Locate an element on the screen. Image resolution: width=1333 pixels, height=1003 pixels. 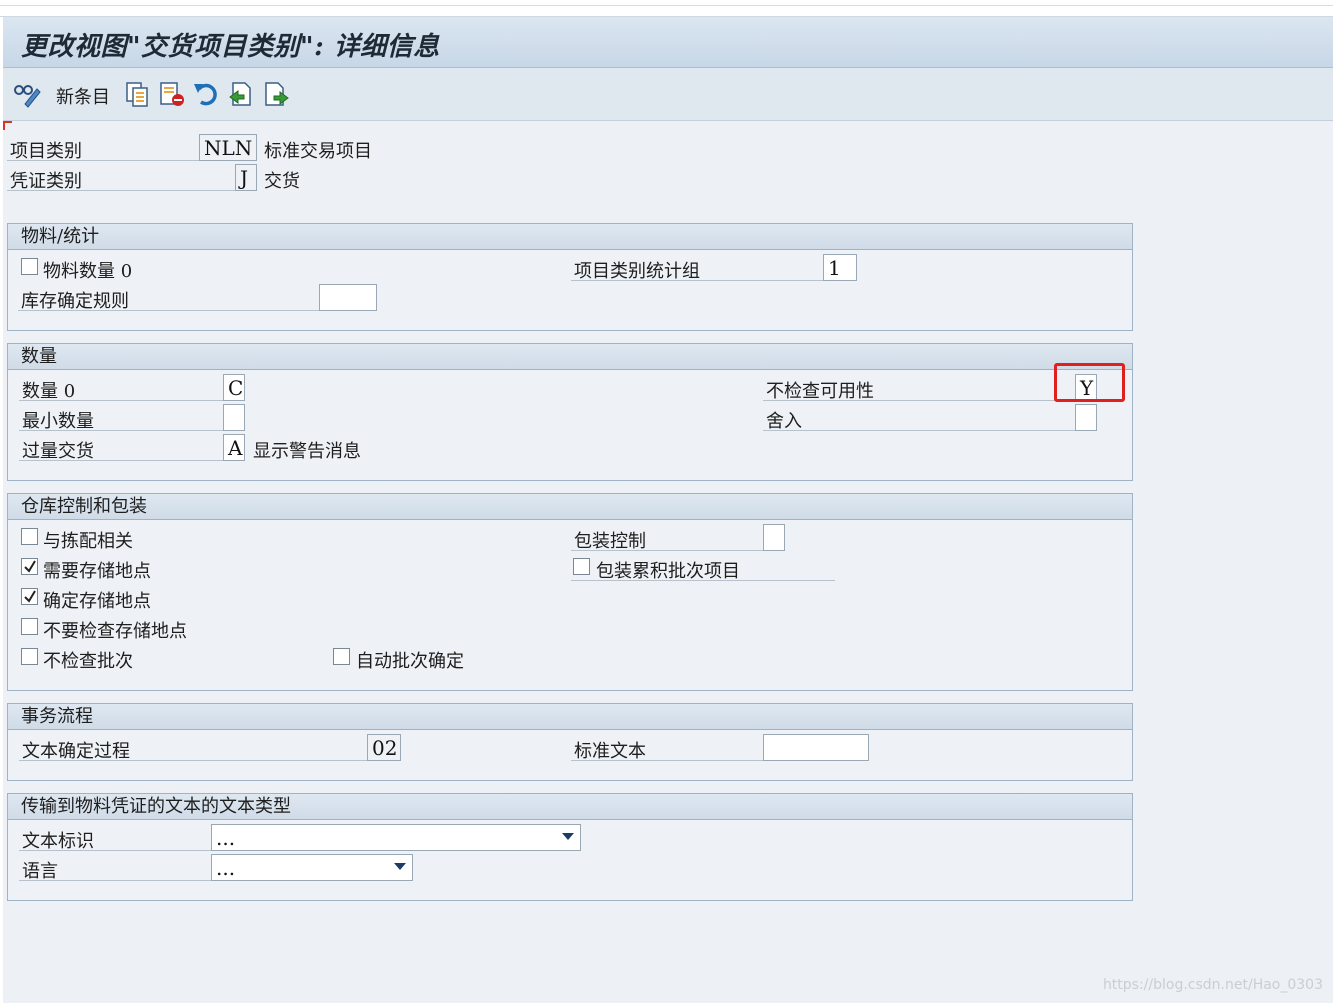
text-det-proc-field: 02 is located at coordinates (384, 747).